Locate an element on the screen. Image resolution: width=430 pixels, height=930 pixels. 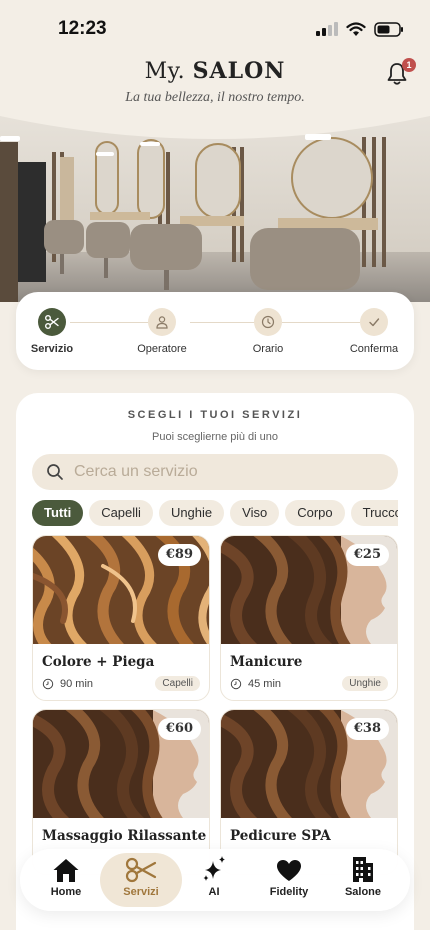
tab-servizi: Servizi is located at coordinates (141, 880).